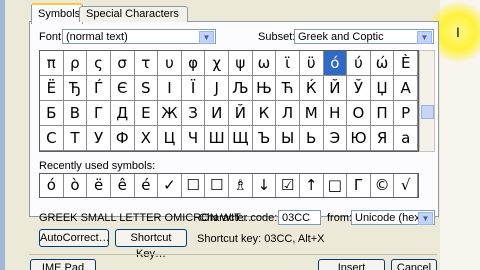  Describe the element at coordinates (364, 36) in the screenshot. I see `subset-select: Greek and Coptic ▼` at that location.